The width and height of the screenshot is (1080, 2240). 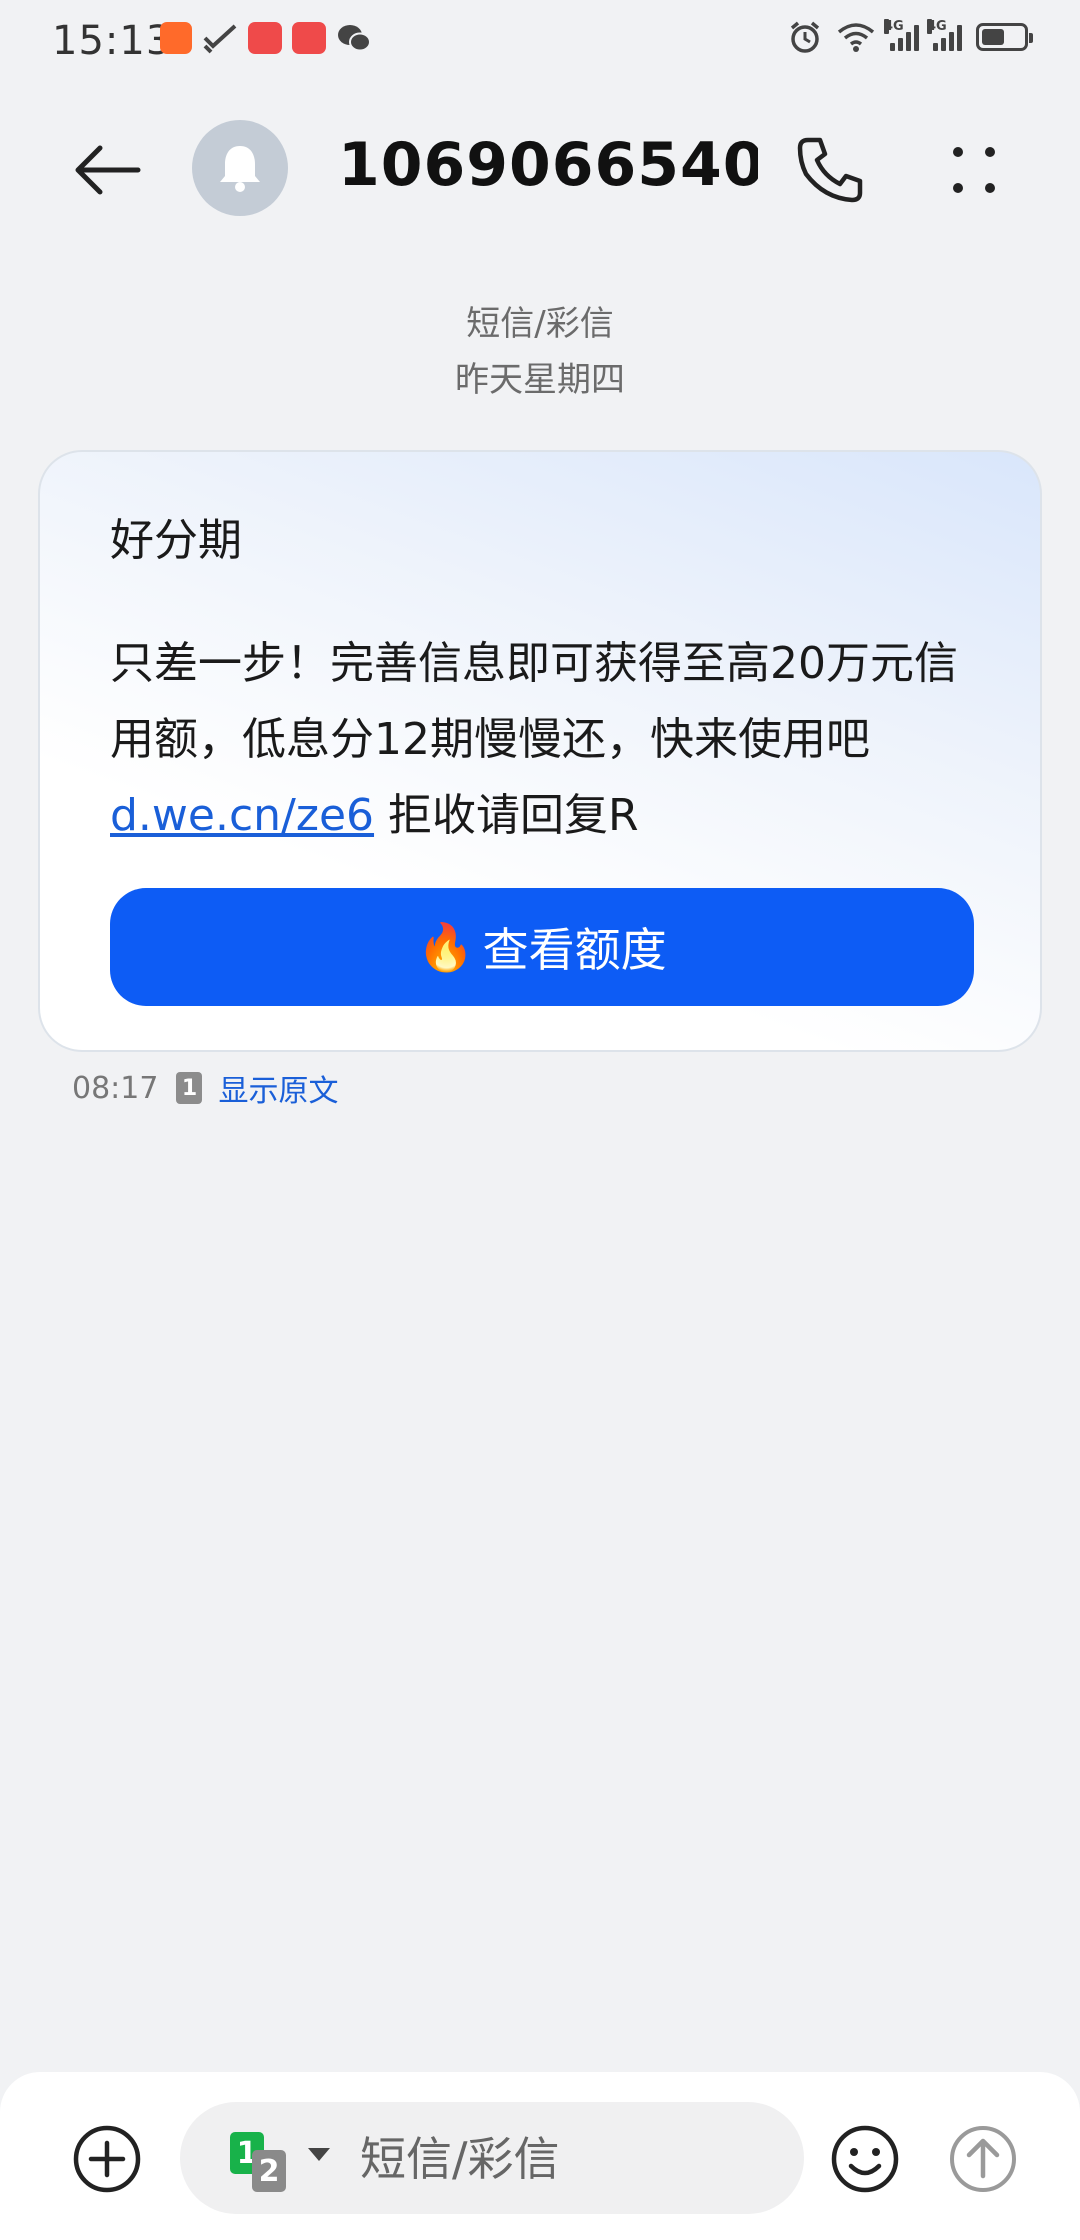 What do you see at coordinates (176, 38) in the screenshot?
I see `app-notification-icon` at bounding box center [176, 38].